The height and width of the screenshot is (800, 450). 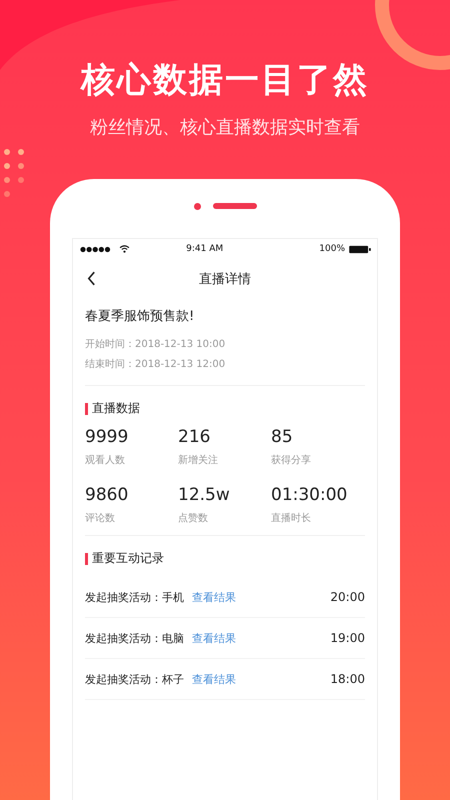 I want to click on stat-label: 点赞数, so click(x=193, y=518).